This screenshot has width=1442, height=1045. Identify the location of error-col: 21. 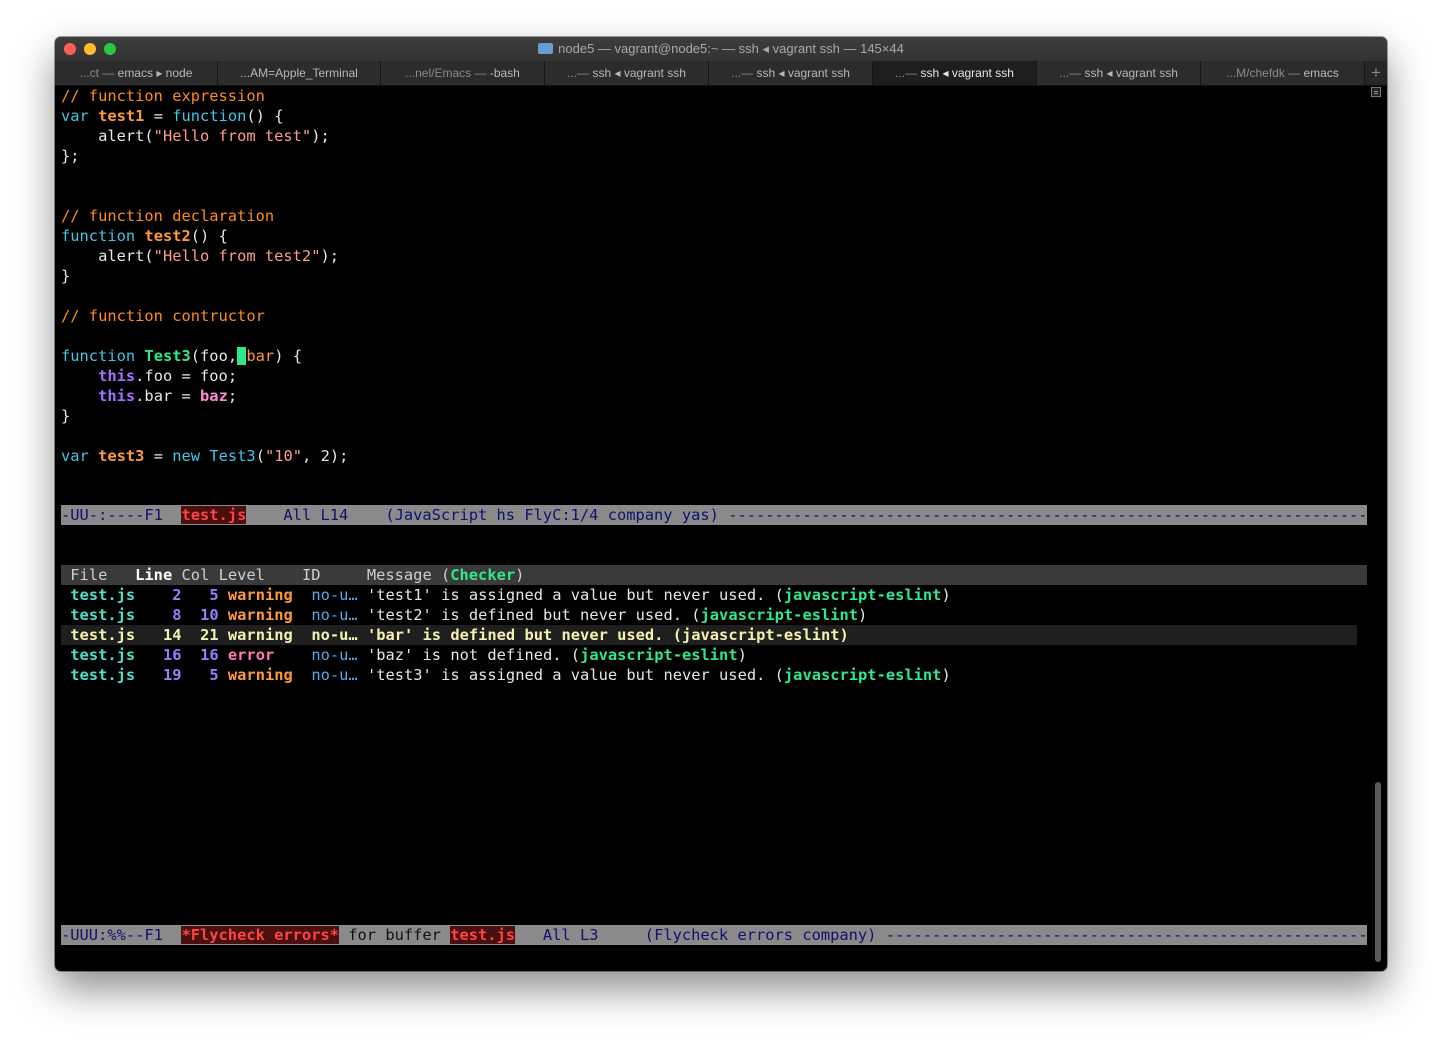
(209, 635).